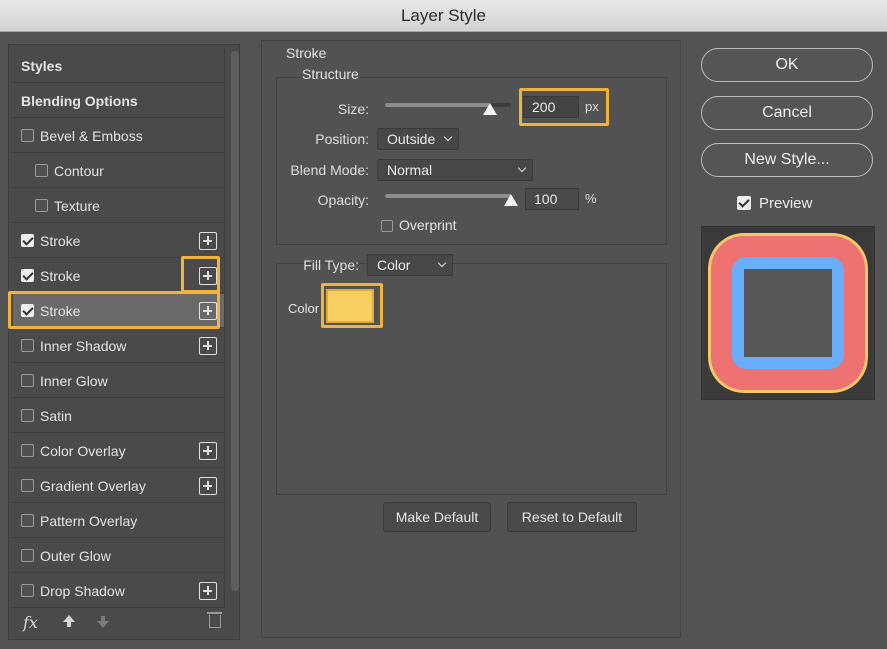  I want to click on style-item: Inner Glow, so click(119, 381).